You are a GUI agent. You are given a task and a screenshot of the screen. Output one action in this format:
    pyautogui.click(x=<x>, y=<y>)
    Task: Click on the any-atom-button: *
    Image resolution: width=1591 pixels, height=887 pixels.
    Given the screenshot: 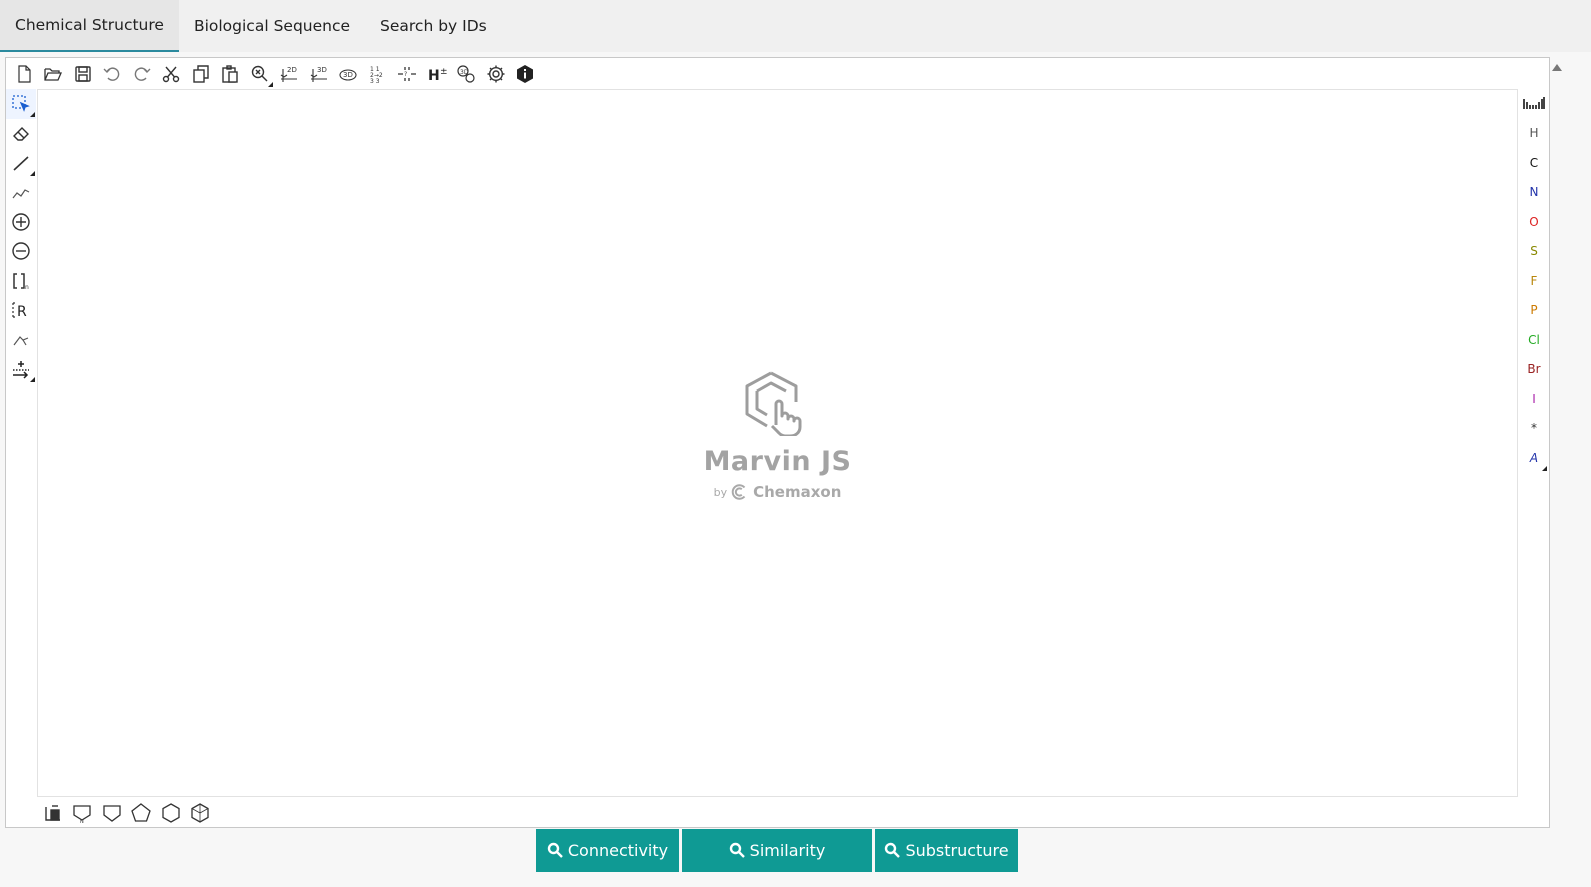 What is the action you would take?
    pyautogui.click(x=1534, y=429)
    